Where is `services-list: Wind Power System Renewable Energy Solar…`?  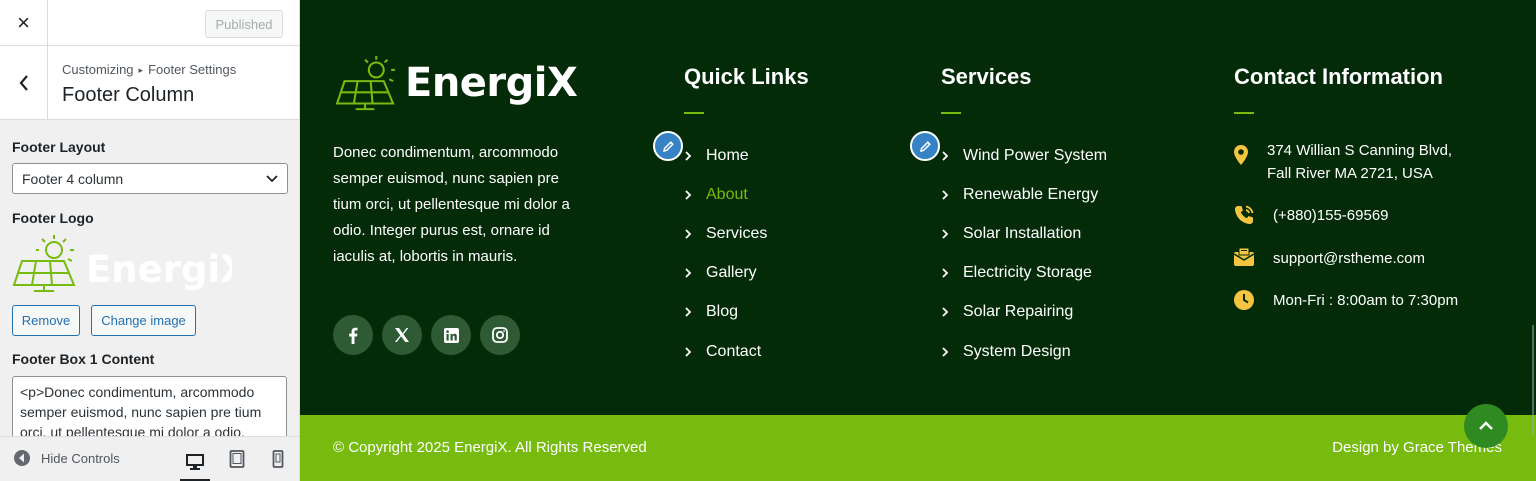
services-list: Wind Power System Renewable Energy Solar… is located at coordinates (1024, 253).